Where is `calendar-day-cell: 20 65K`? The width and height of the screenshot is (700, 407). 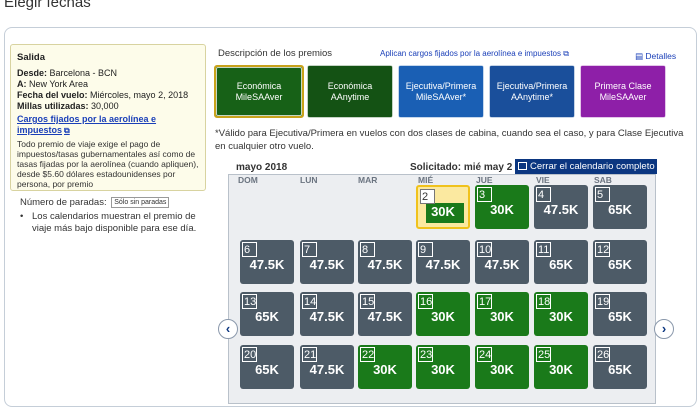 calendar-day-cell: 20 65K is located at coordinates (267, 367).